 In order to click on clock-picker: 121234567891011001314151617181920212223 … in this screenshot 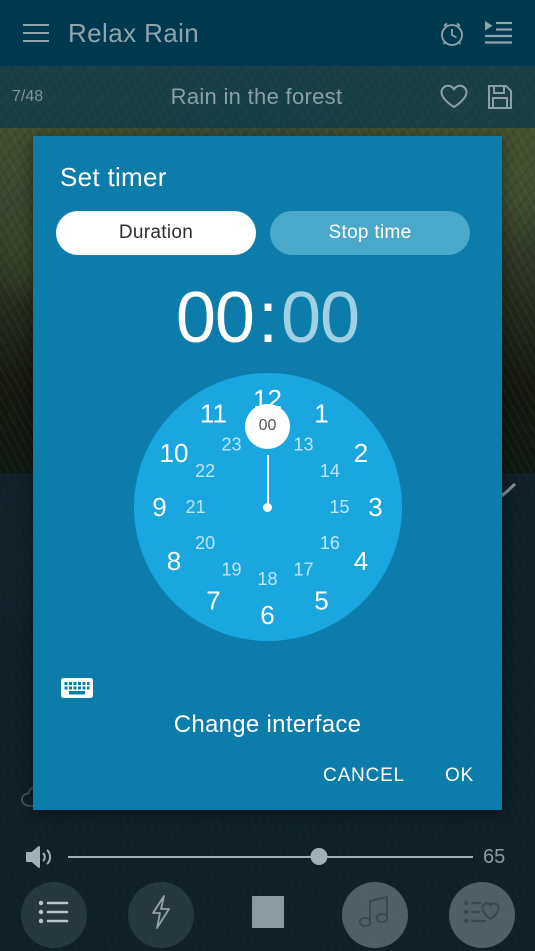, I will do `click(267, 507)`.